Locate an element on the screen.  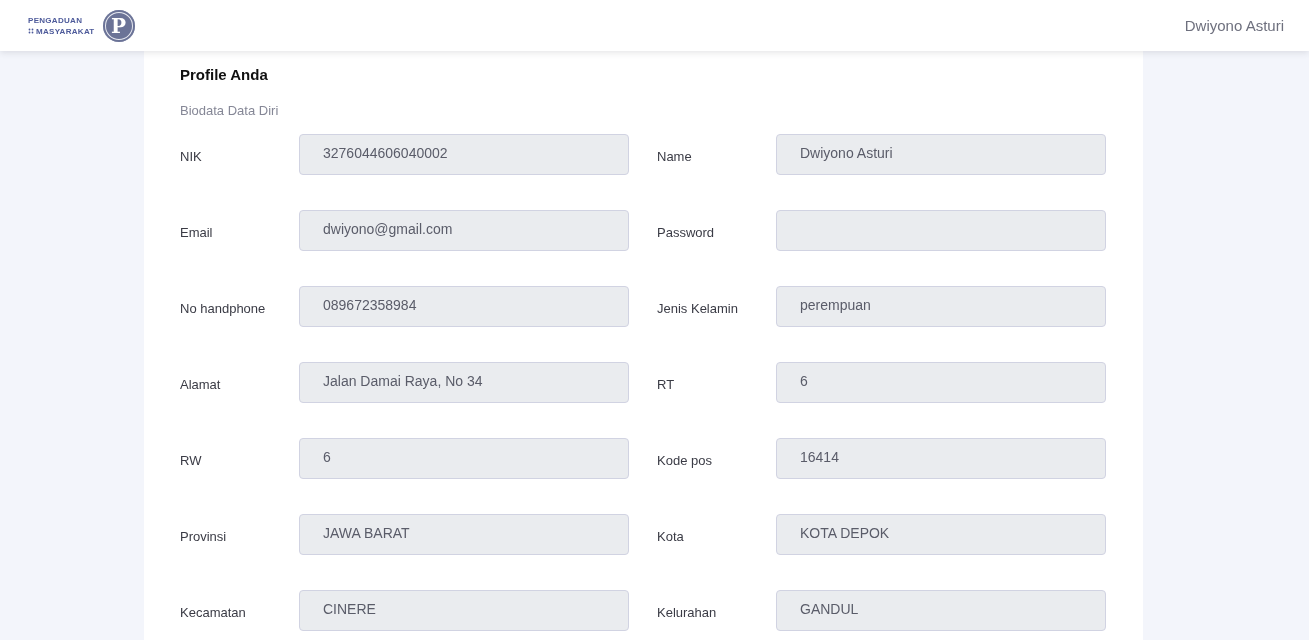
dots-icon is located at coordinates (31, 31).